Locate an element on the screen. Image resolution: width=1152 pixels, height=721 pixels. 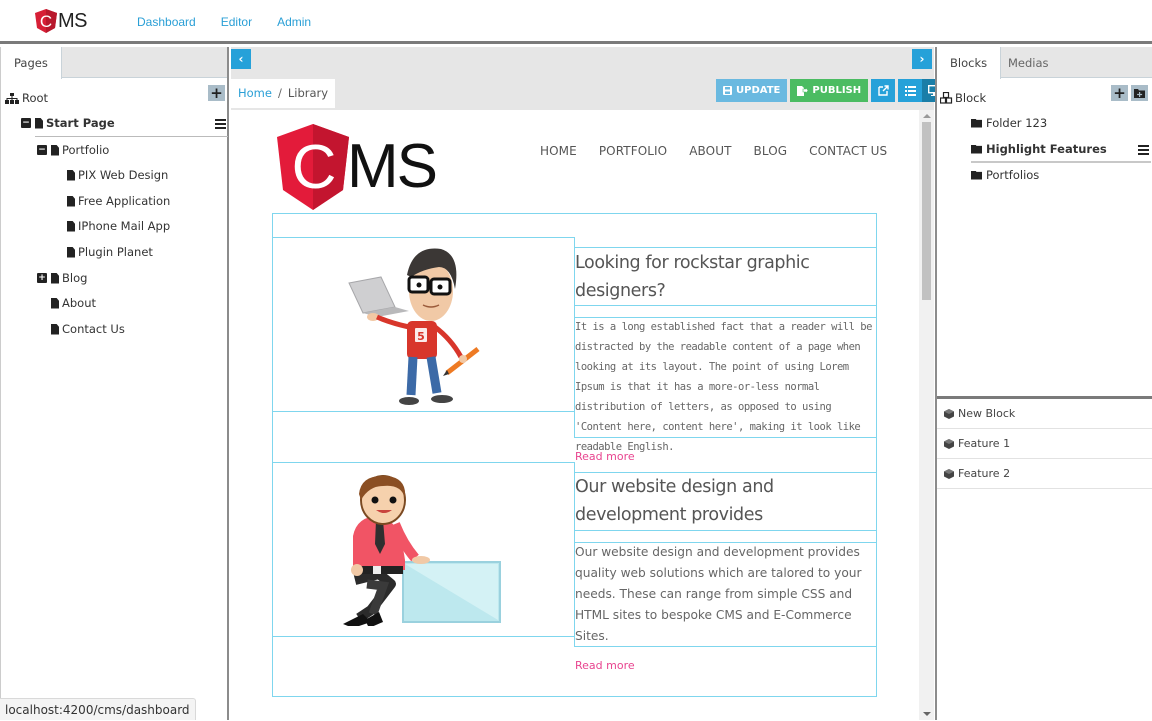
scroll-up-icon is located at coordinates (927, 116).